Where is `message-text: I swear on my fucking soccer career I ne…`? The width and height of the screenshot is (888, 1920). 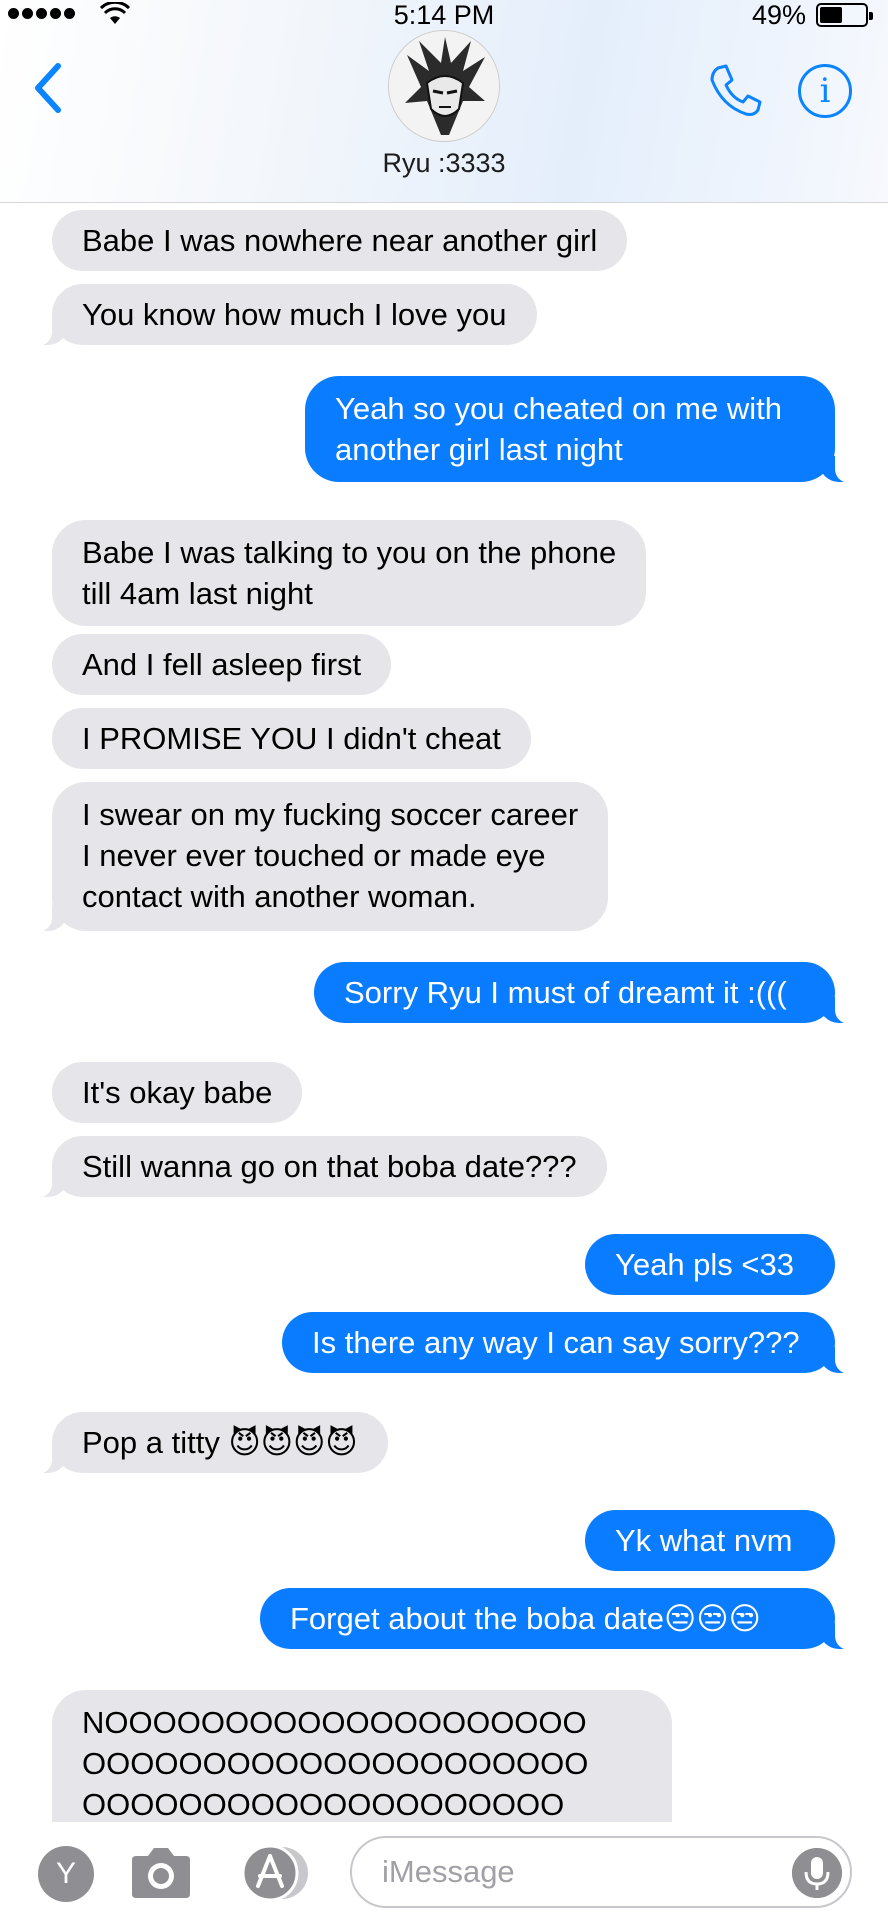 message-text: I swear on my fucking soccer career I ne… is located at coordinates (330, 855).